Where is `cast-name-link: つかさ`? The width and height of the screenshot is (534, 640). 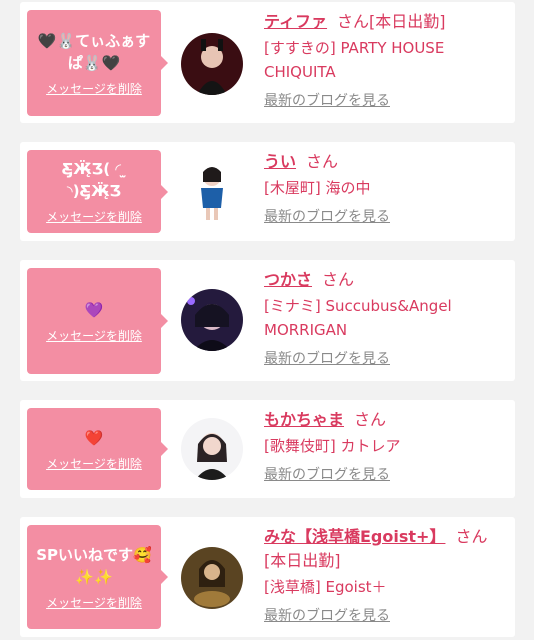
cast-name-link: つかさ is located at coordinates (288, 279).